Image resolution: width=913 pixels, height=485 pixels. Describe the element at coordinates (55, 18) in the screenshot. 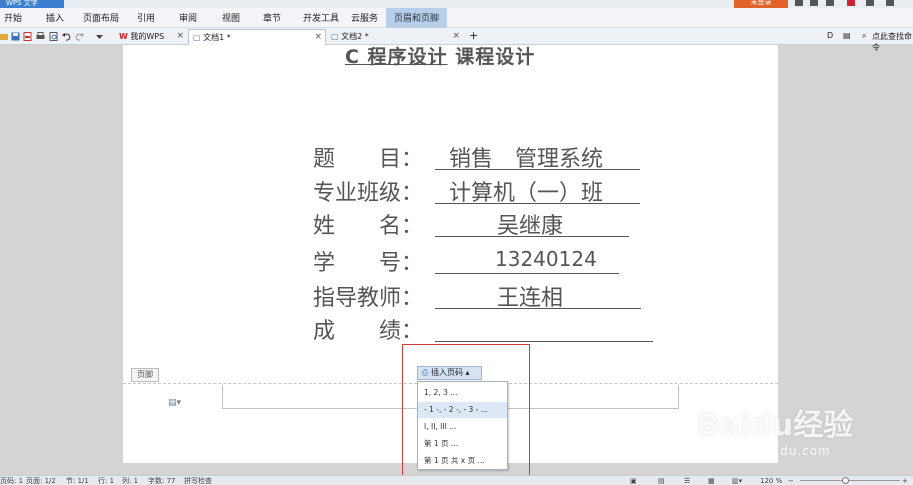

I see `menu-insert: 插入` at that location.